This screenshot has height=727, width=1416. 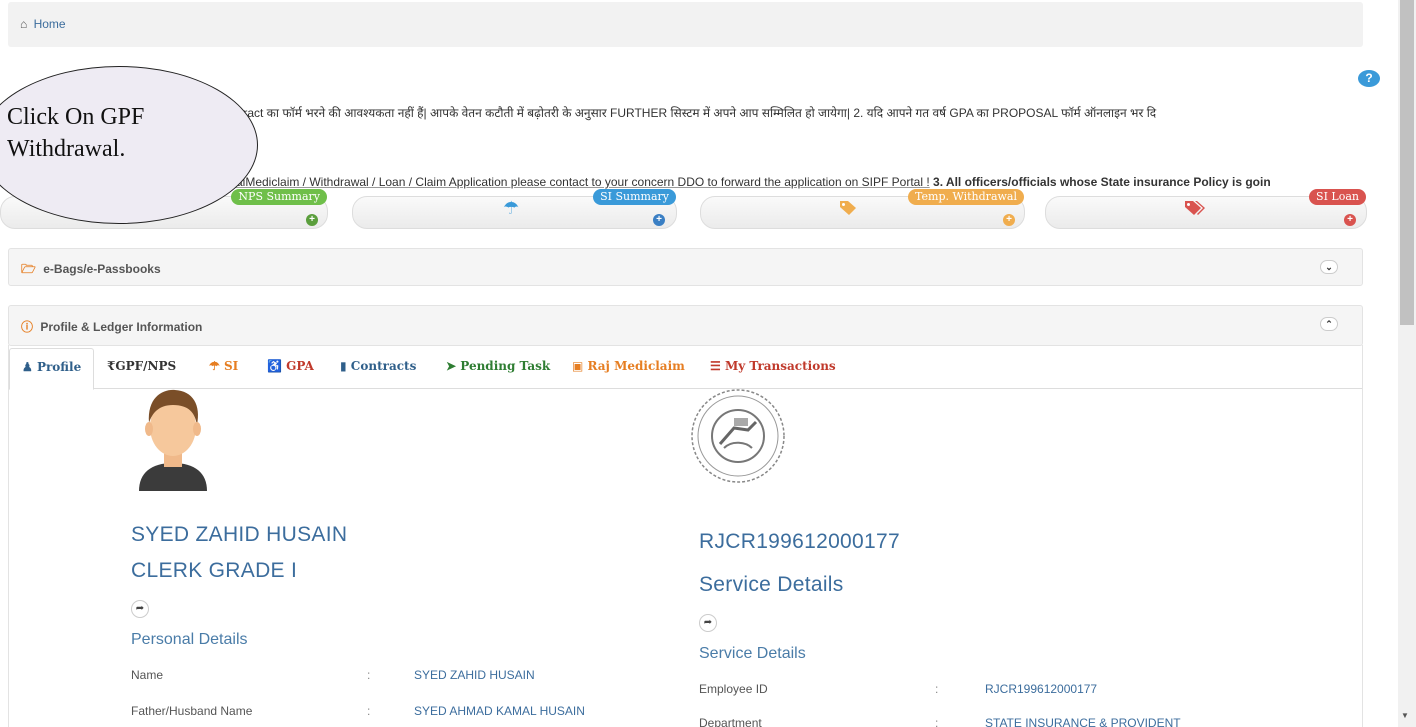 I want to click on tab-raj-mediclaim: ▣ Raj Mediclaim, so click(x=628, y=366).